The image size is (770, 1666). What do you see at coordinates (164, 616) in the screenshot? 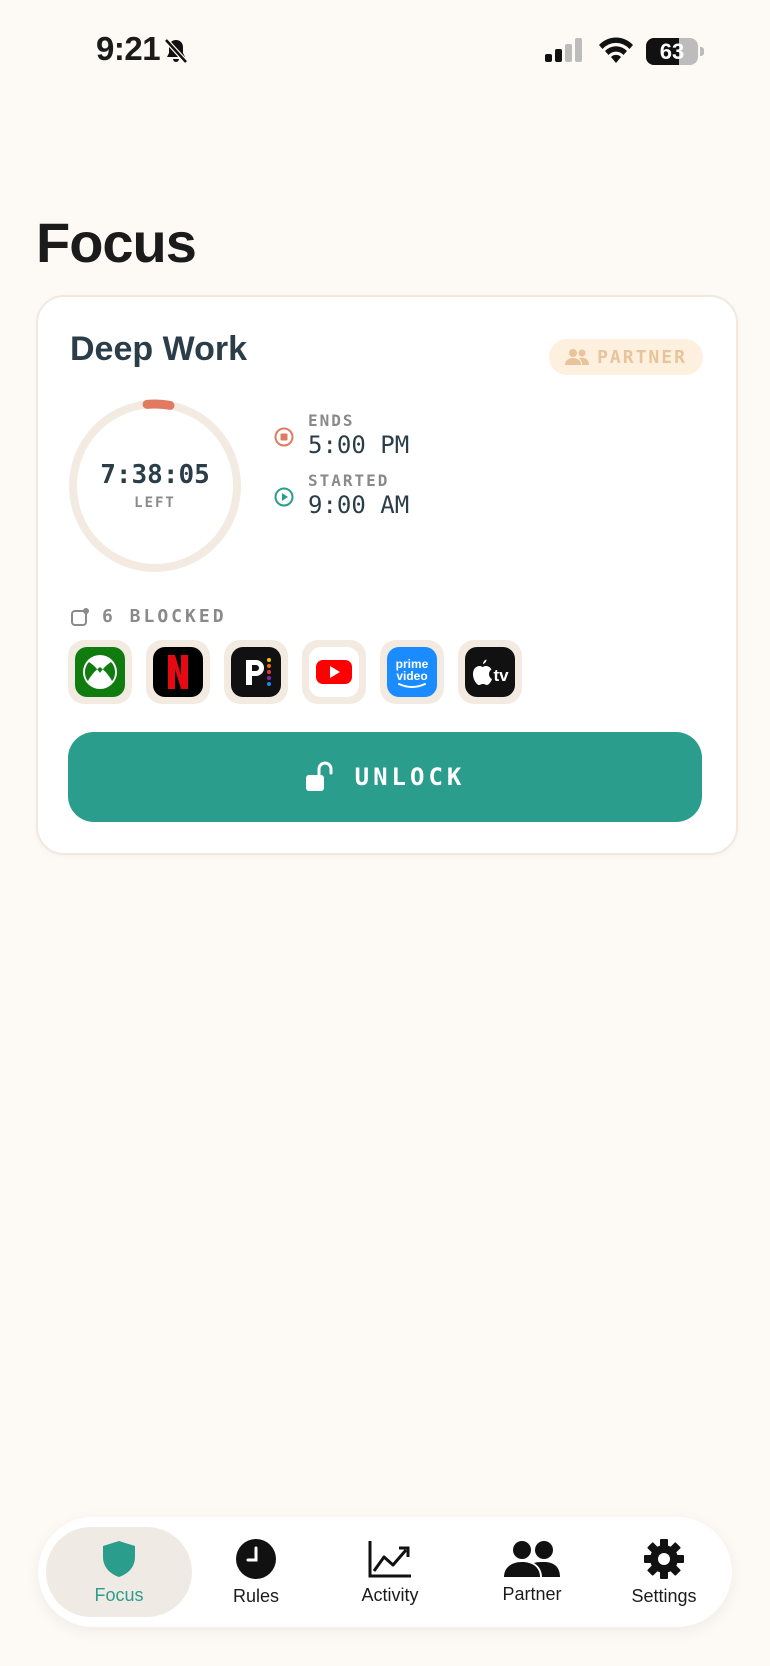
I see `blocked-label: 6 BLOCKED` at bounding box center [164, 616].